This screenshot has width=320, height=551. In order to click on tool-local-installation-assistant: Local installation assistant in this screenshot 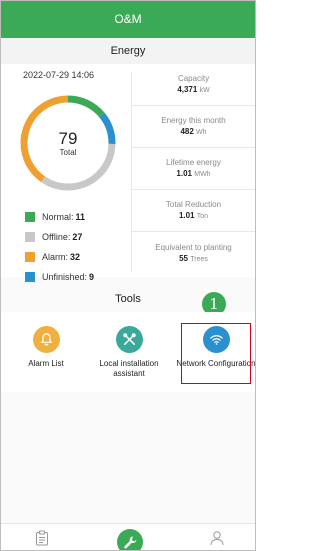, I will do `click(129, 352)`.